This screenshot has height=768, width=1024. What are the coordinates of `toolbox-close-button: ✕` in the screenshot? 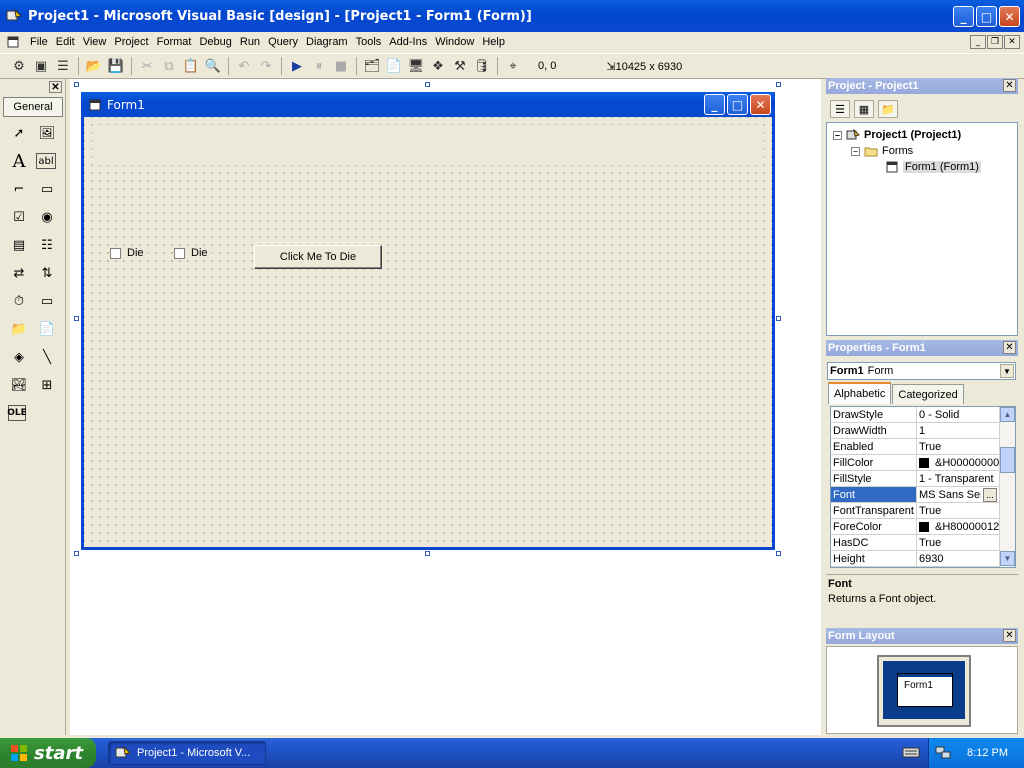 It's located at (55, 87).